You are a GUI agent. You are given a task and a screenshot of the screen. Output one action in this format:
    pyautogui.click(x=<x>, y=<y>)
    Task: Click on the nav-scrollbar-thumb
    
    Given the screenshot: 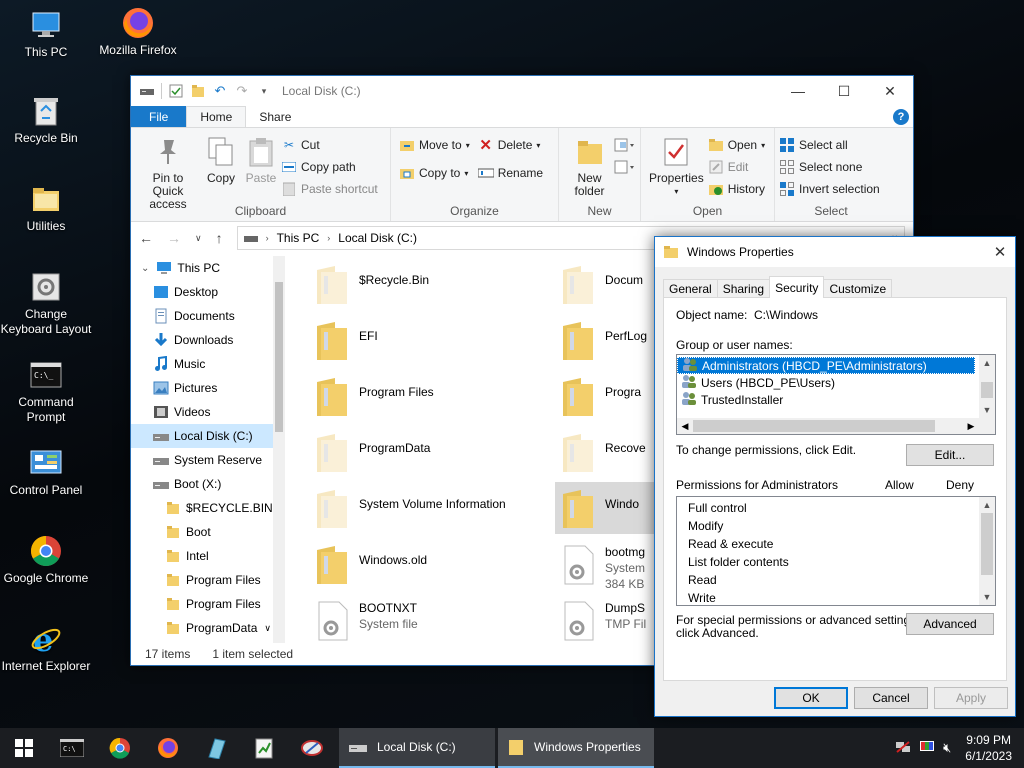 What is the action you would take?
    pyautogui.click(x=279, y=357)
    